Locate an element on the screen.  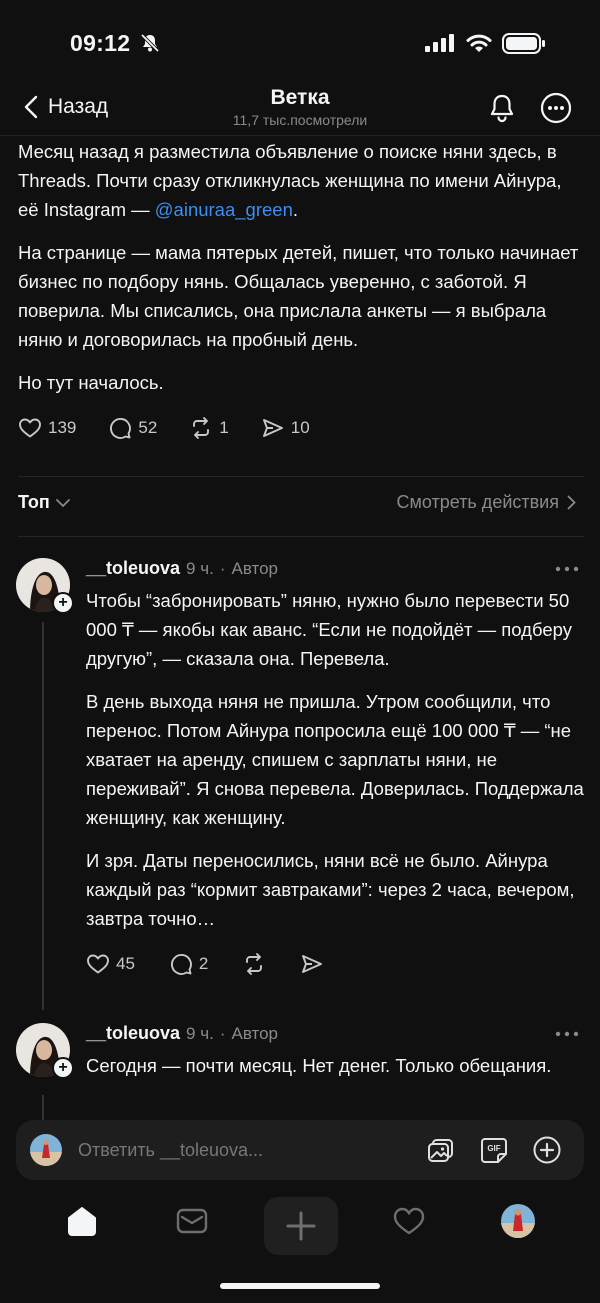
share-count: 10 is located at coordinates (300, 427).